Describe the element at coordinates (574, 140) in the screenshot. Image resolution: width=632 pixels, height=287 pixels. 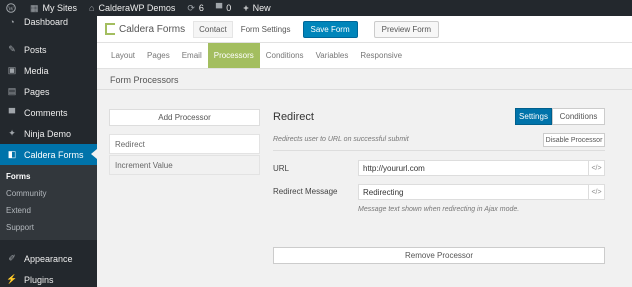
I see `disable-processor-button: Disable Processor` at that location.